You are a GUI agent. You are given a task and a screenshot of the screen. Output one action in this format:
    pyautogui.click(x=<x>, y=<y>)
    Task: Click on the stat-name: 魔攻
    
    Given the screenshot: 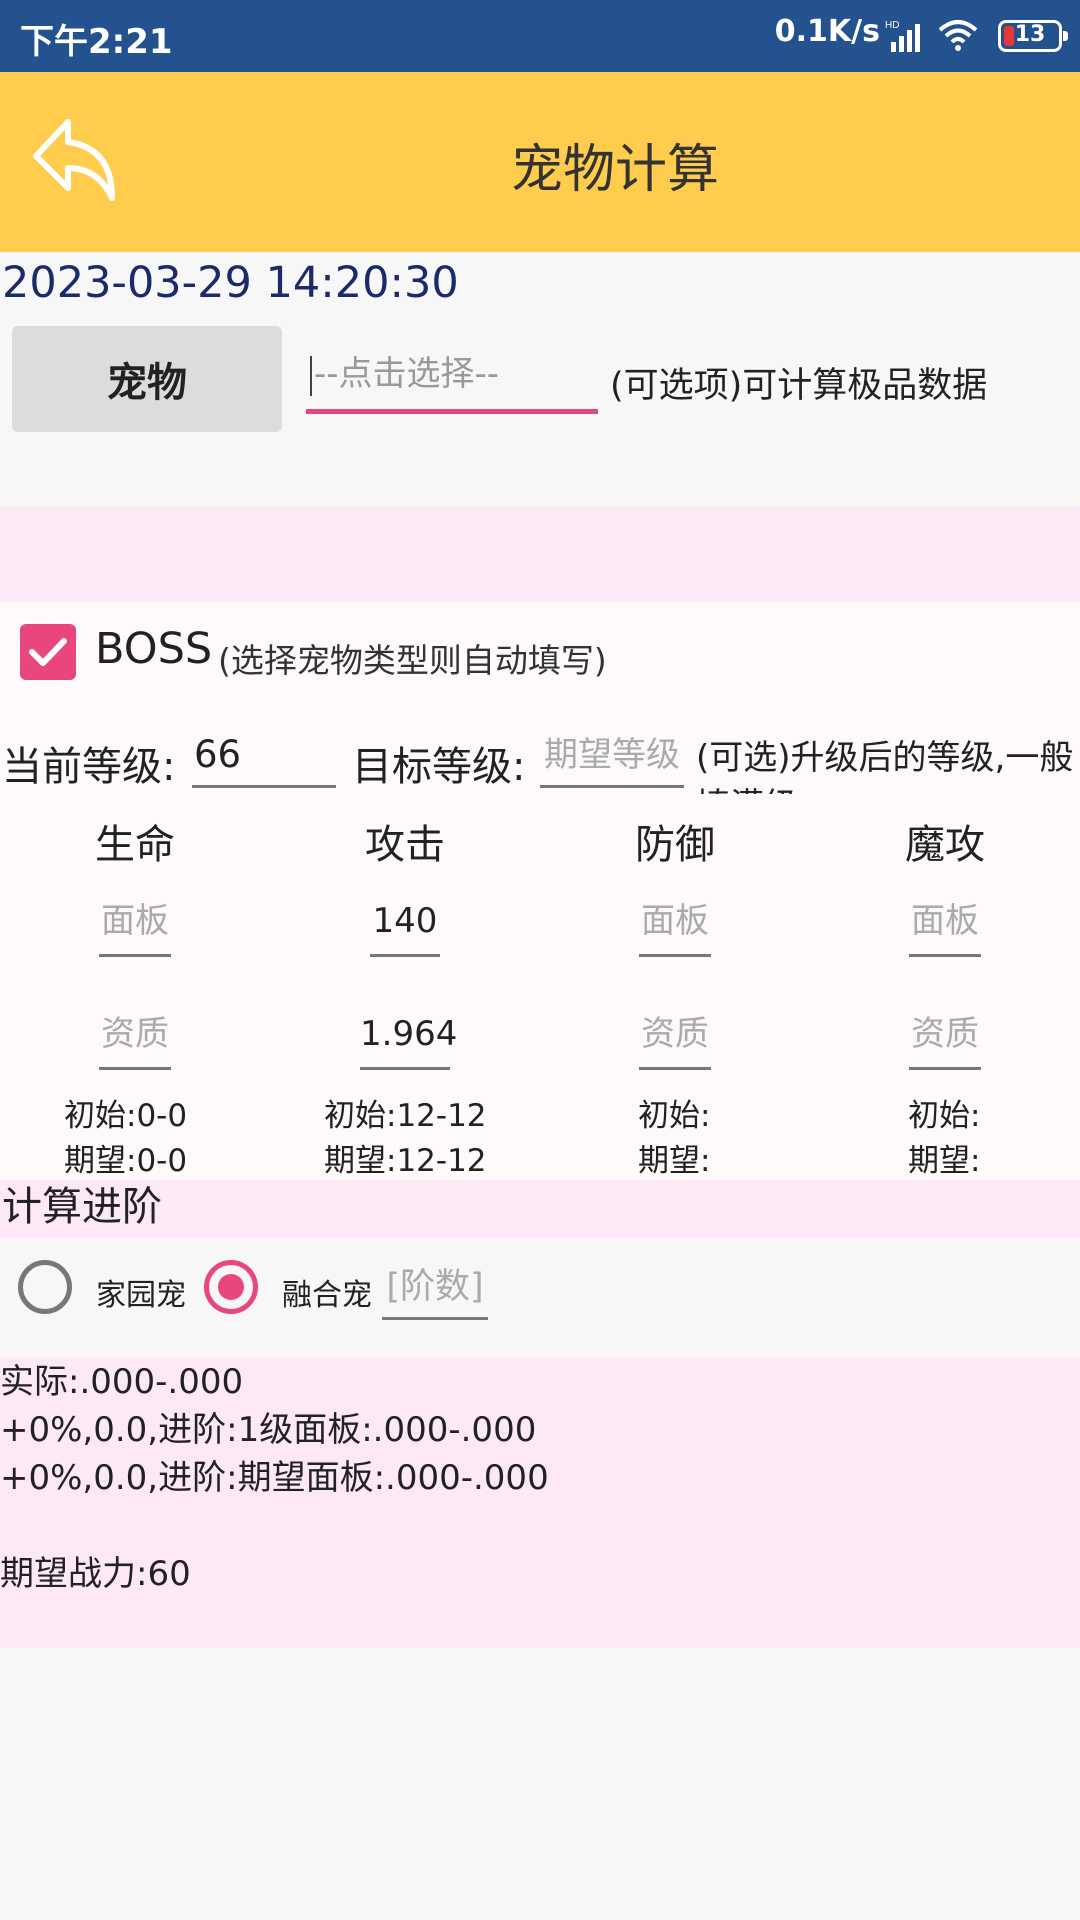 What is the action you would take?
    pyautogui.click(x=945, y=845)
    